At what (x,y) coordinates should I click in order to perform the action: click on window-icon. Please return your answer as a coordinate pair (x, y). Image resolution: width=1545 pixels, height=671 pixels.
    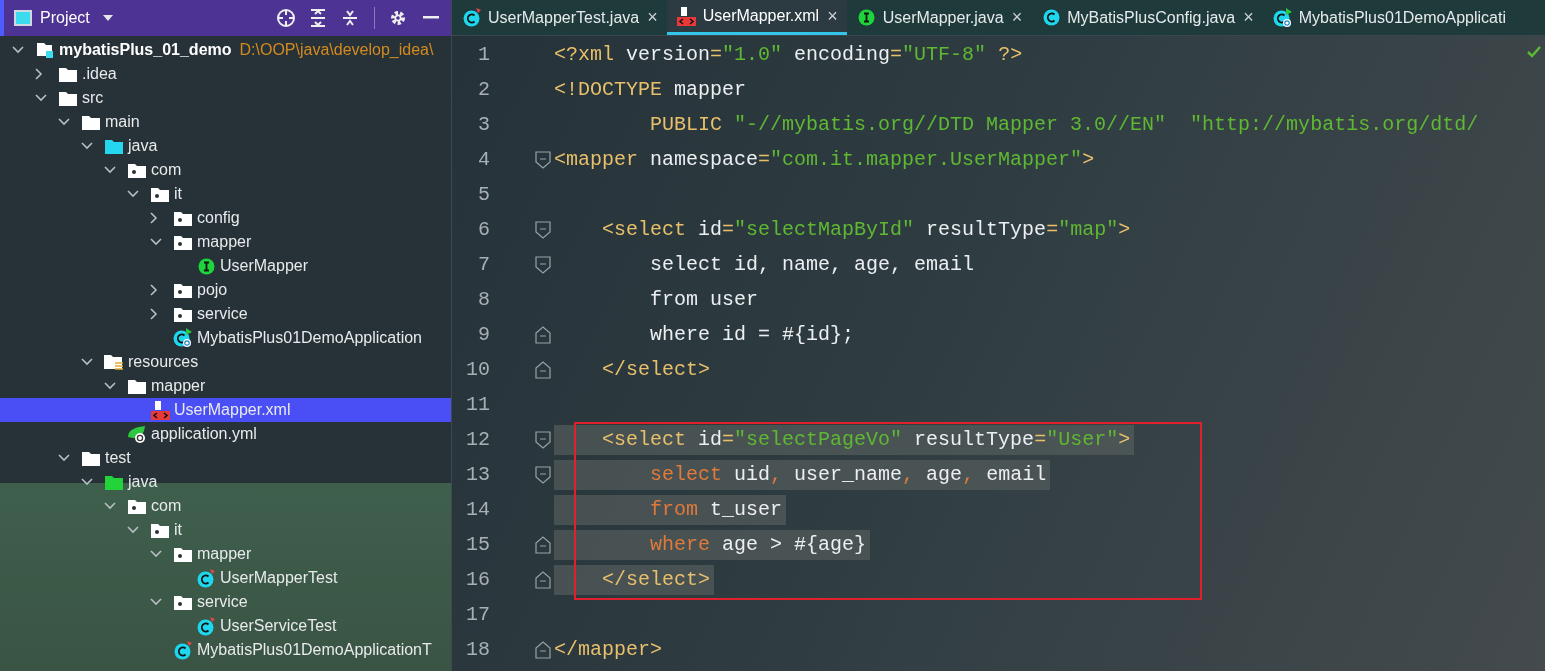
    Looking at the image, I should click on (23, 18).